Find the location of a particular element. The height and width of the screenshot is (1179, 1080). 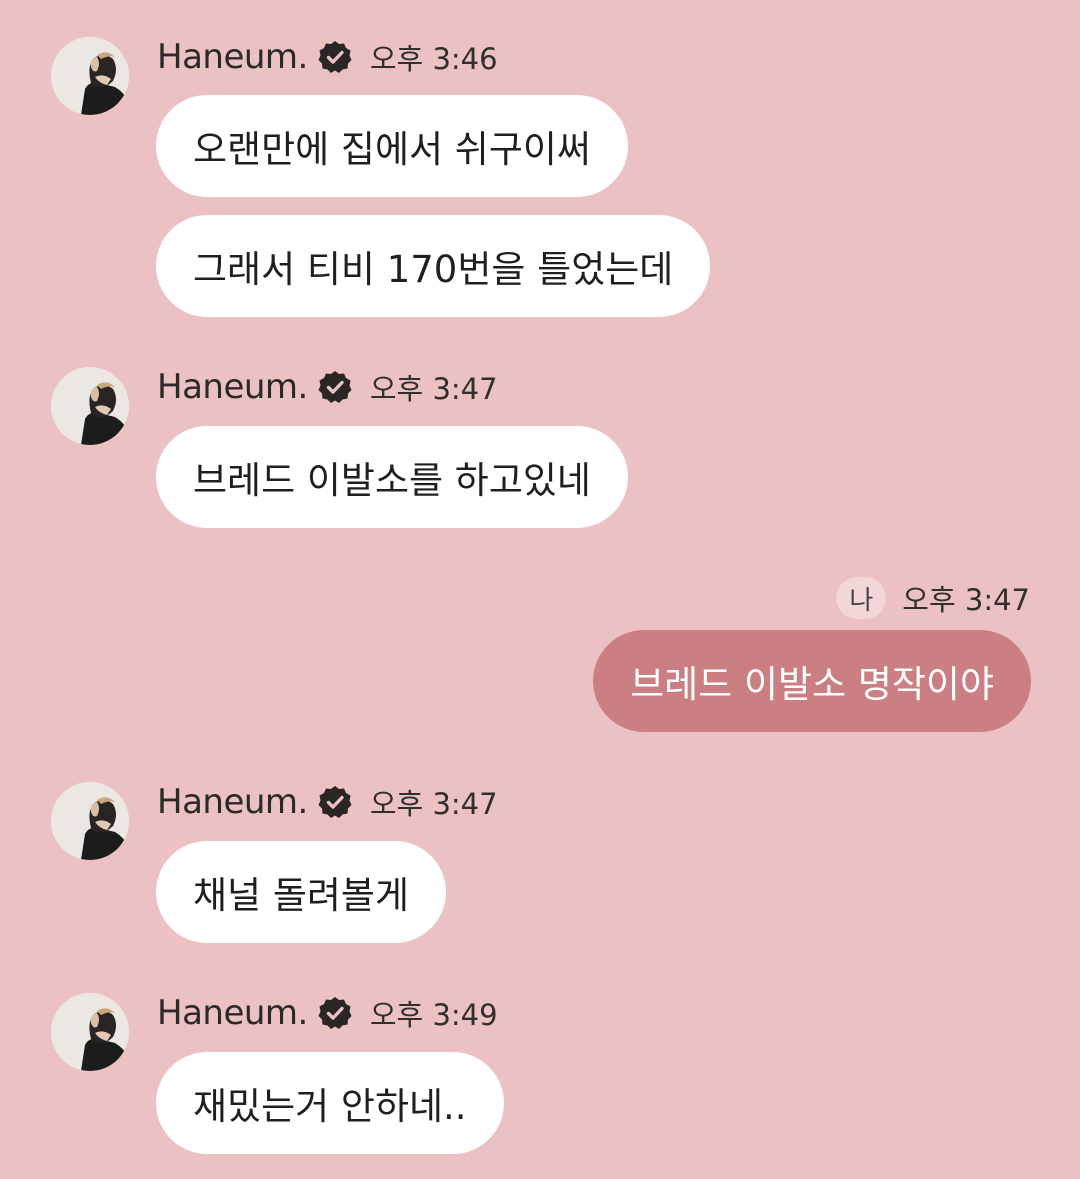

message-bubble: 그래서 티비 170번을 틀었는데 is located at coordinates (433, 266).